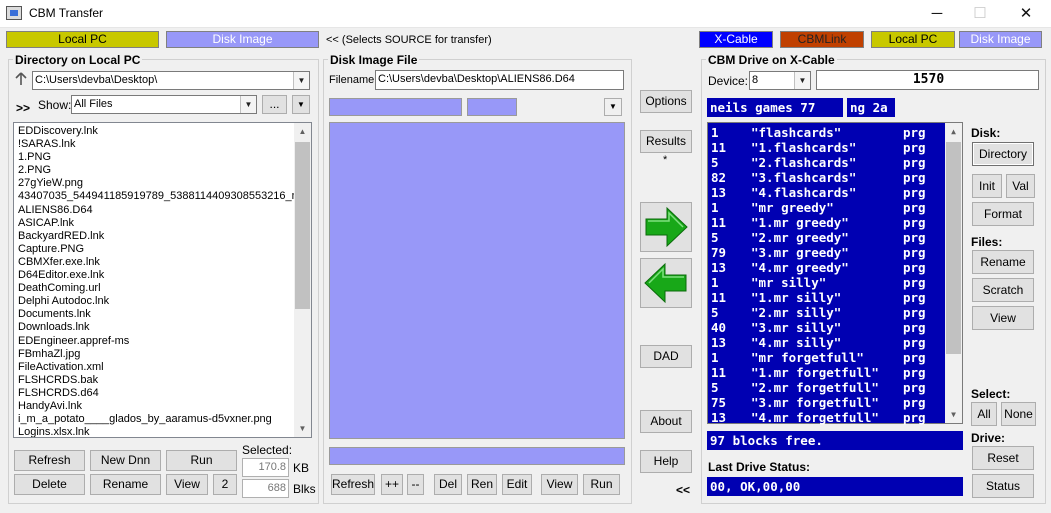 Image resolution: width=1051 pixels, height=513 pixels. I want to click on local-delete-button: Delete, so click(49, 484).